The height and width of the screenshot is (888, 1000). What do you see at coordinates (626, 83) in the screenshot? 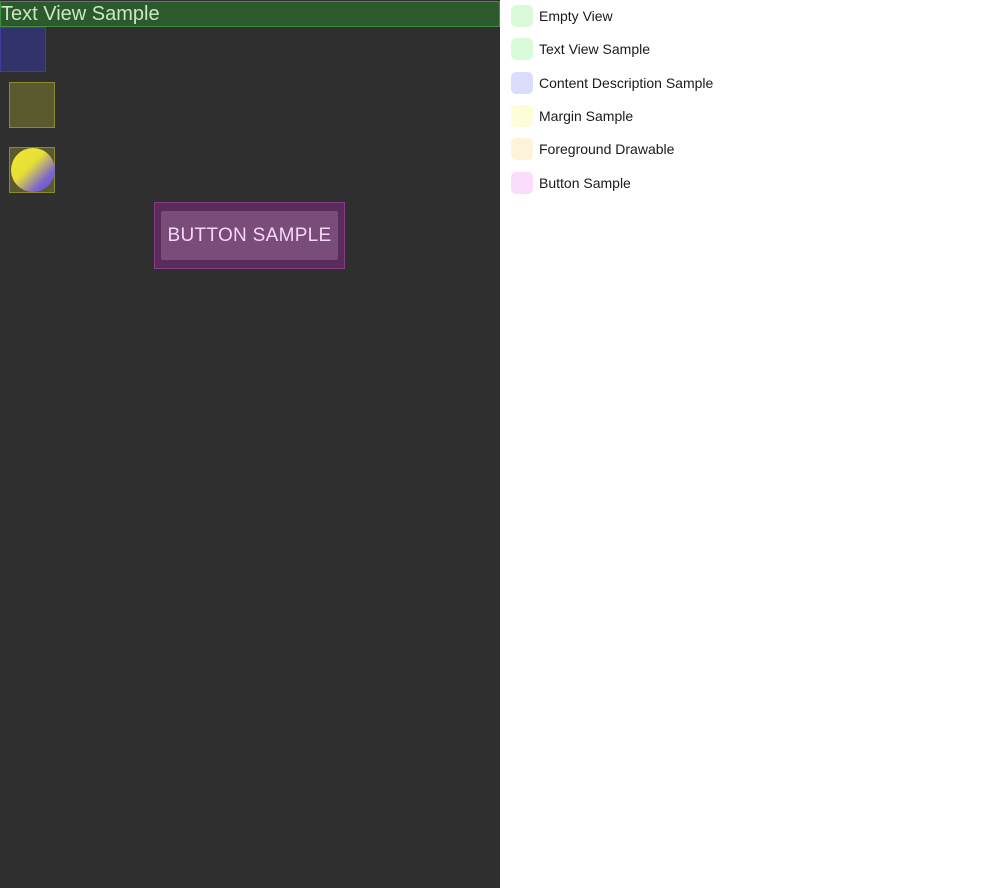
I see `legend-label: Content Description Sample` at bounding box center [626, 83].